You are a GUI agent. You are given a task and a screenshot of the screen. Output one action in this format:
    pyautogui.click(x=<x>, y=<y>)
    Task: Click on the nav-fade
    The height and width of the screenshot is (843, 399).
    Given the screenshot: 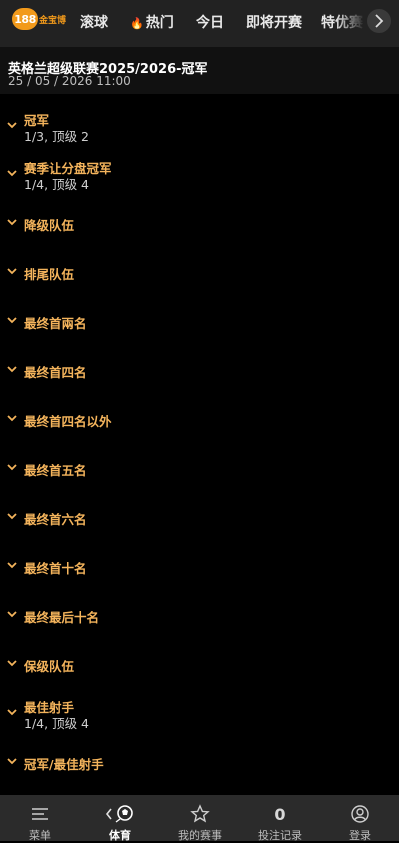 What is the action you would take?
    pyautogui.click(x=350, y=23)
    